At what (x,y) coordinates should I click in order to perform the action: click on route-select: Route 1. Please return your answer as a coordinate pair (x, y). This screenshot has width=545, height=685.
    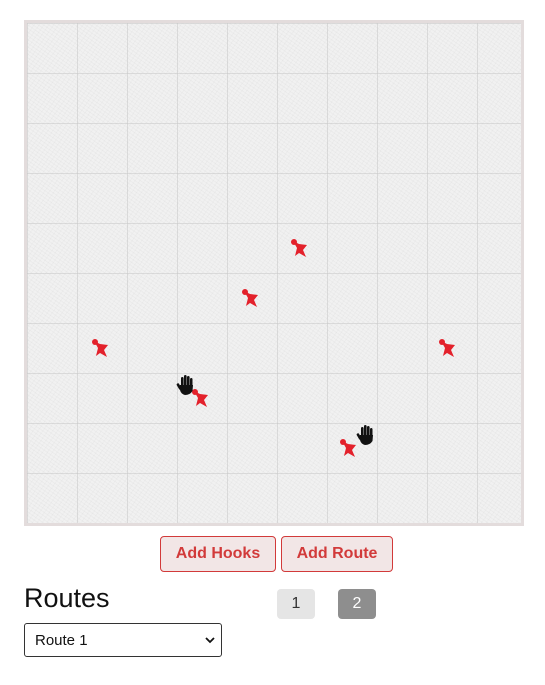
    Looking at the image, I should click on (123, 640).